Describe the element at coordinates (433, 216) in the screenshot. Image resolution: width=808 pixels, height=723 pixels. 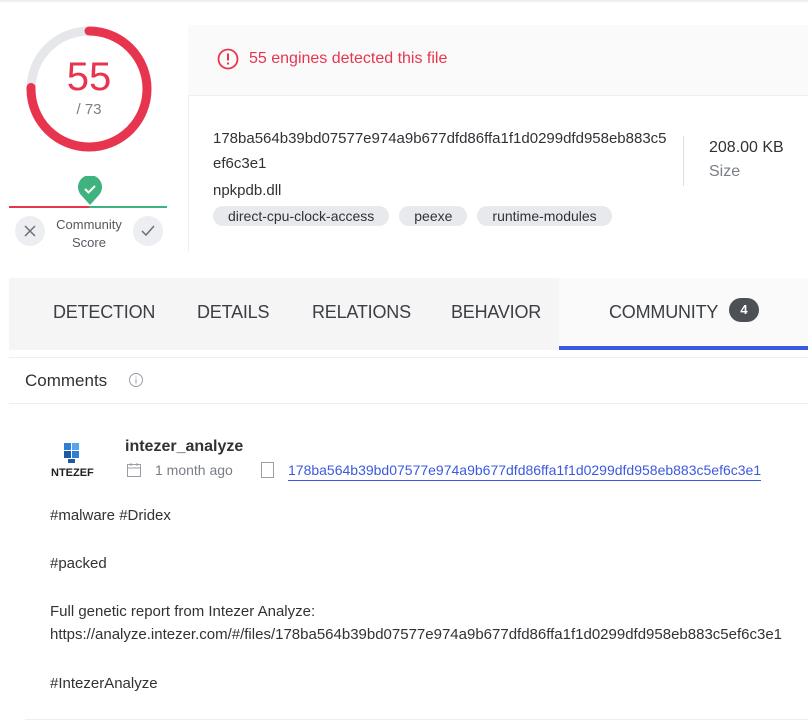
I see `file-tag: peexe` at that location.